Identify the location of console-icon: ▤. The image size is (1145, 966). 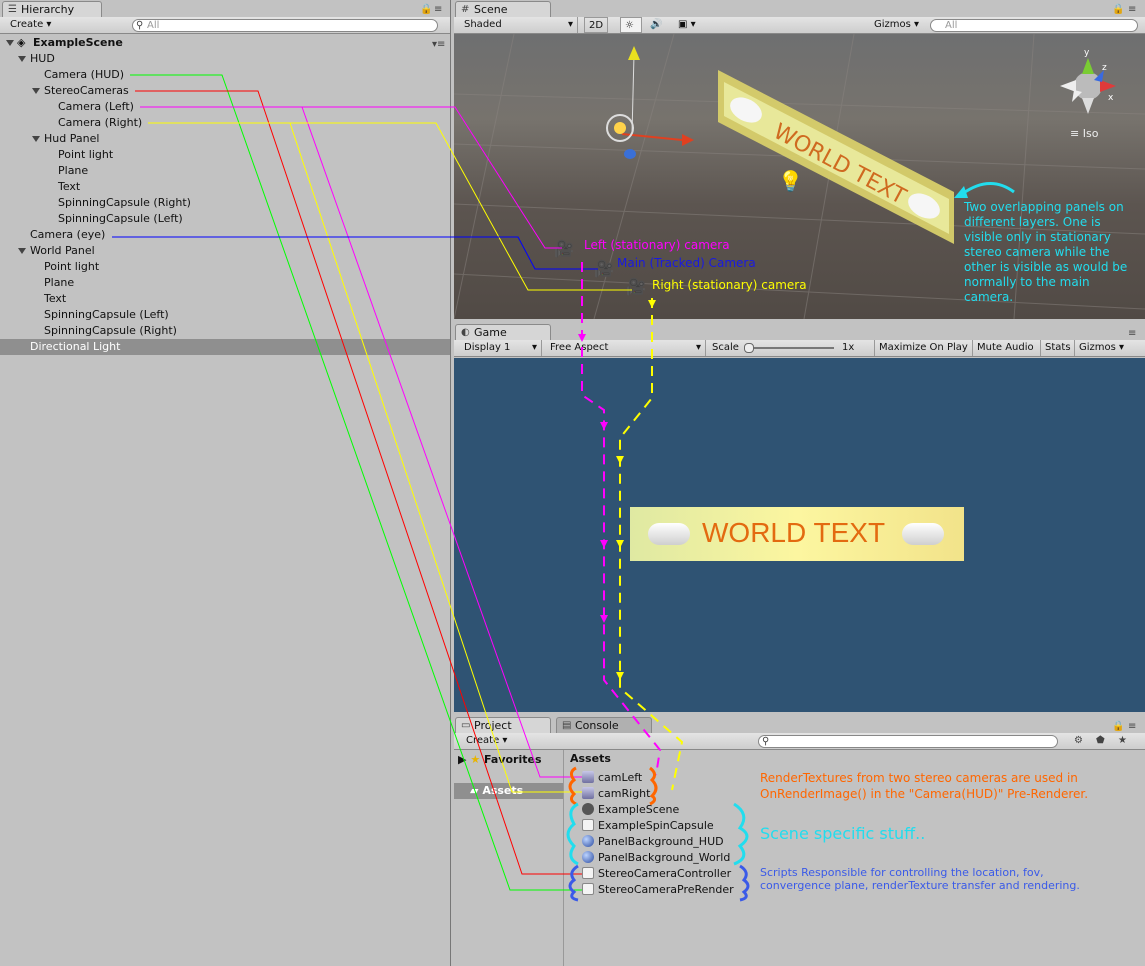
(567, 725).